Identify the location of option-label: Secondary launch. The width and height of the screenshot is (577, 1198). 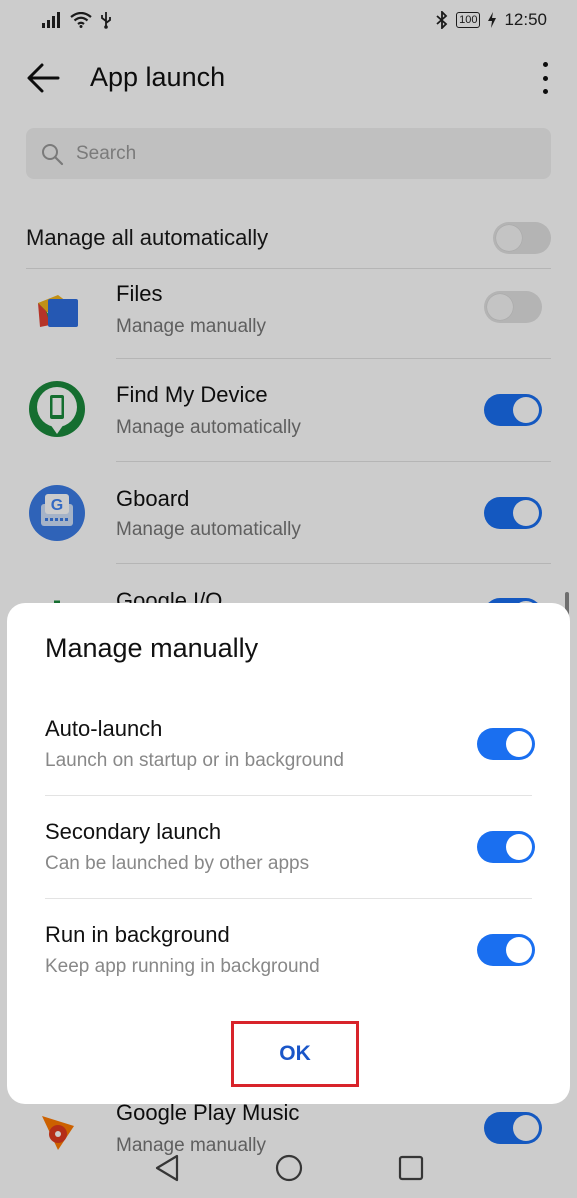
(133, 831).